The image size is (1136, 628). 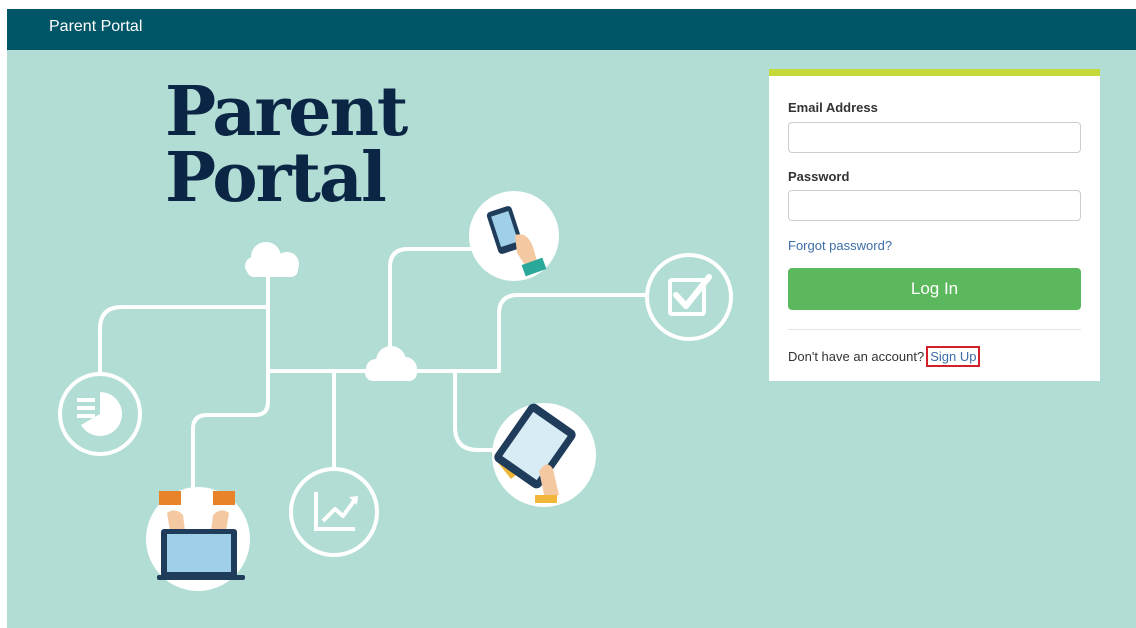 I want to click on email-label: Email Address, so click(x=833, y=107).